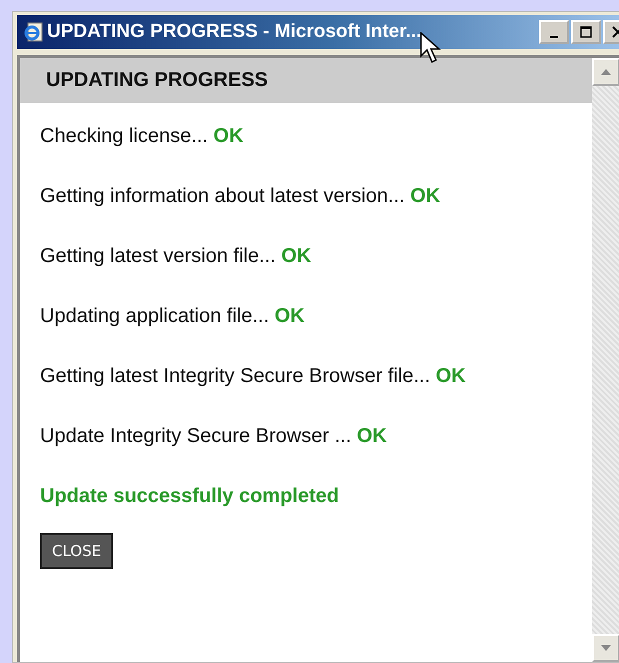 The height and width of the screenshot is (663, 619). What do you see at coordinates (176, 275) in the screenshot?
I see `progress-step: Getting latest version file... OK` at bounding box center [176, 275].